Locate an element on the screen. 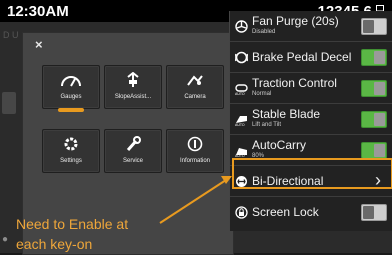 Image resolution: width=392 pixels, height=255 pixels. annotation-callout: Need to Enable at each key-on is located at coordinates (103, 234).